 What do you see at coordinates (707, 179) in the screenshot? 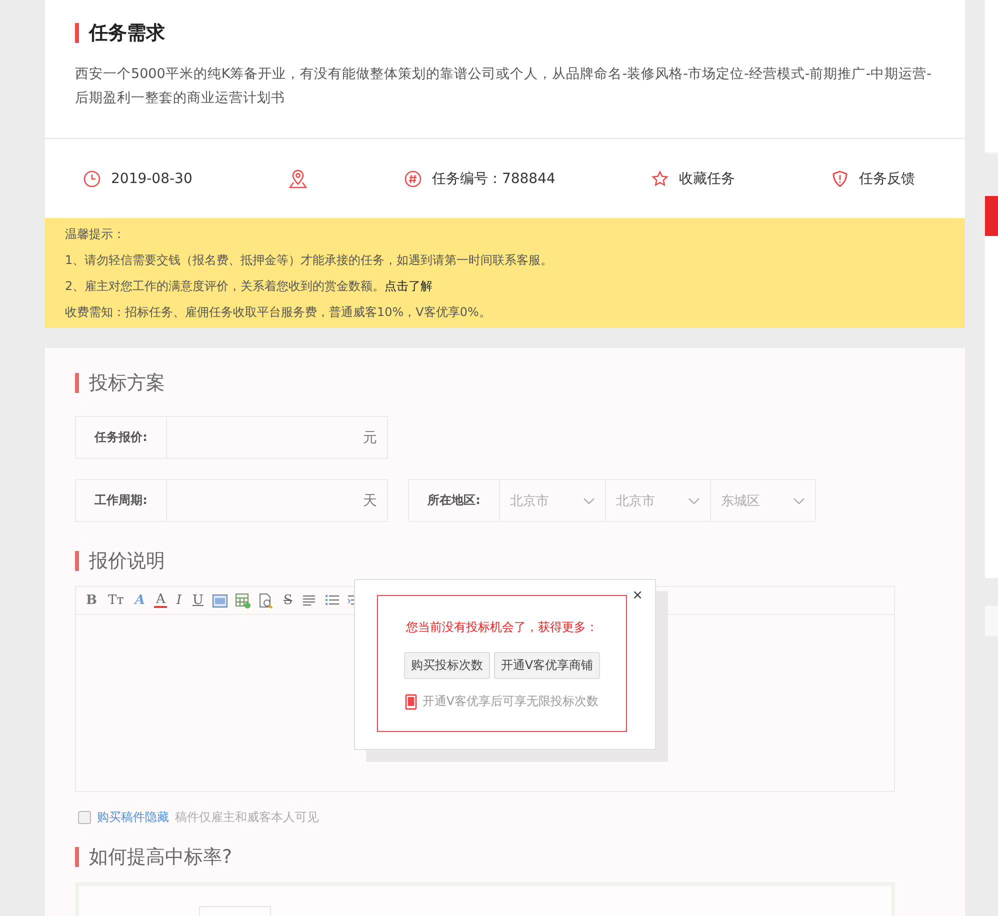
I see `action-link: 收藏任务` at bounding box center [707, 179].